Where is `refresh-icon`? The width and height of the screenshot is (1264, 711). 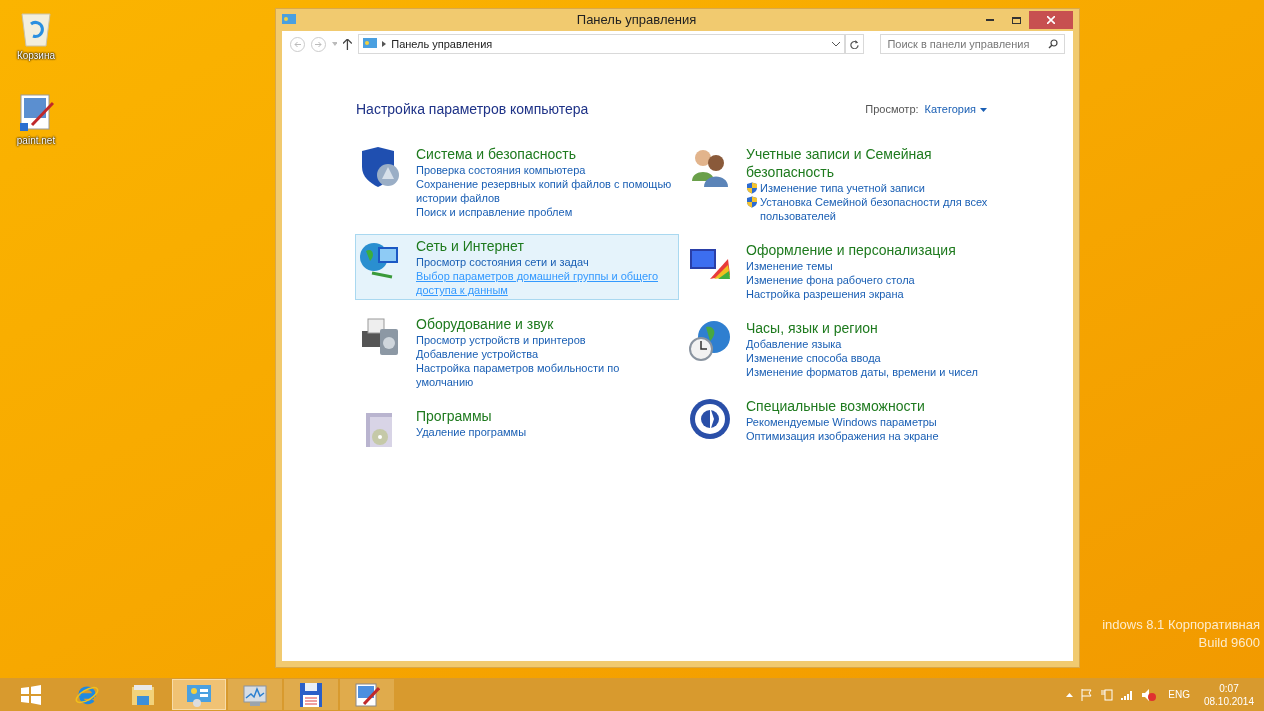
refresh-icon is located at coordinates (855, 44).